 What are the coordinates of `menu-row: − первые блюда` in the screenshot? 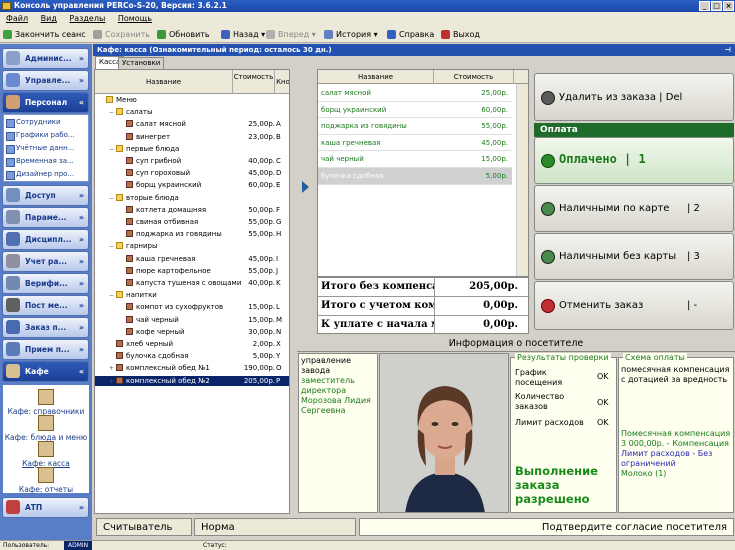 It's located at (192, 150).